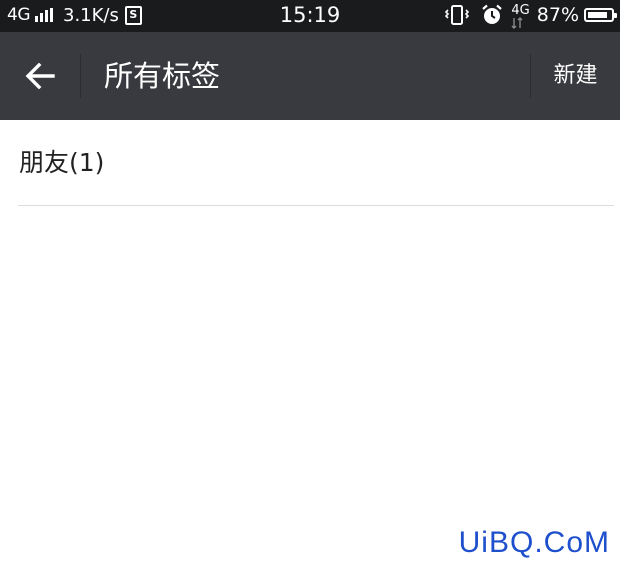 The width and height of the screenshot is (620, 568). I want to click on back-button, so click(40, 76).